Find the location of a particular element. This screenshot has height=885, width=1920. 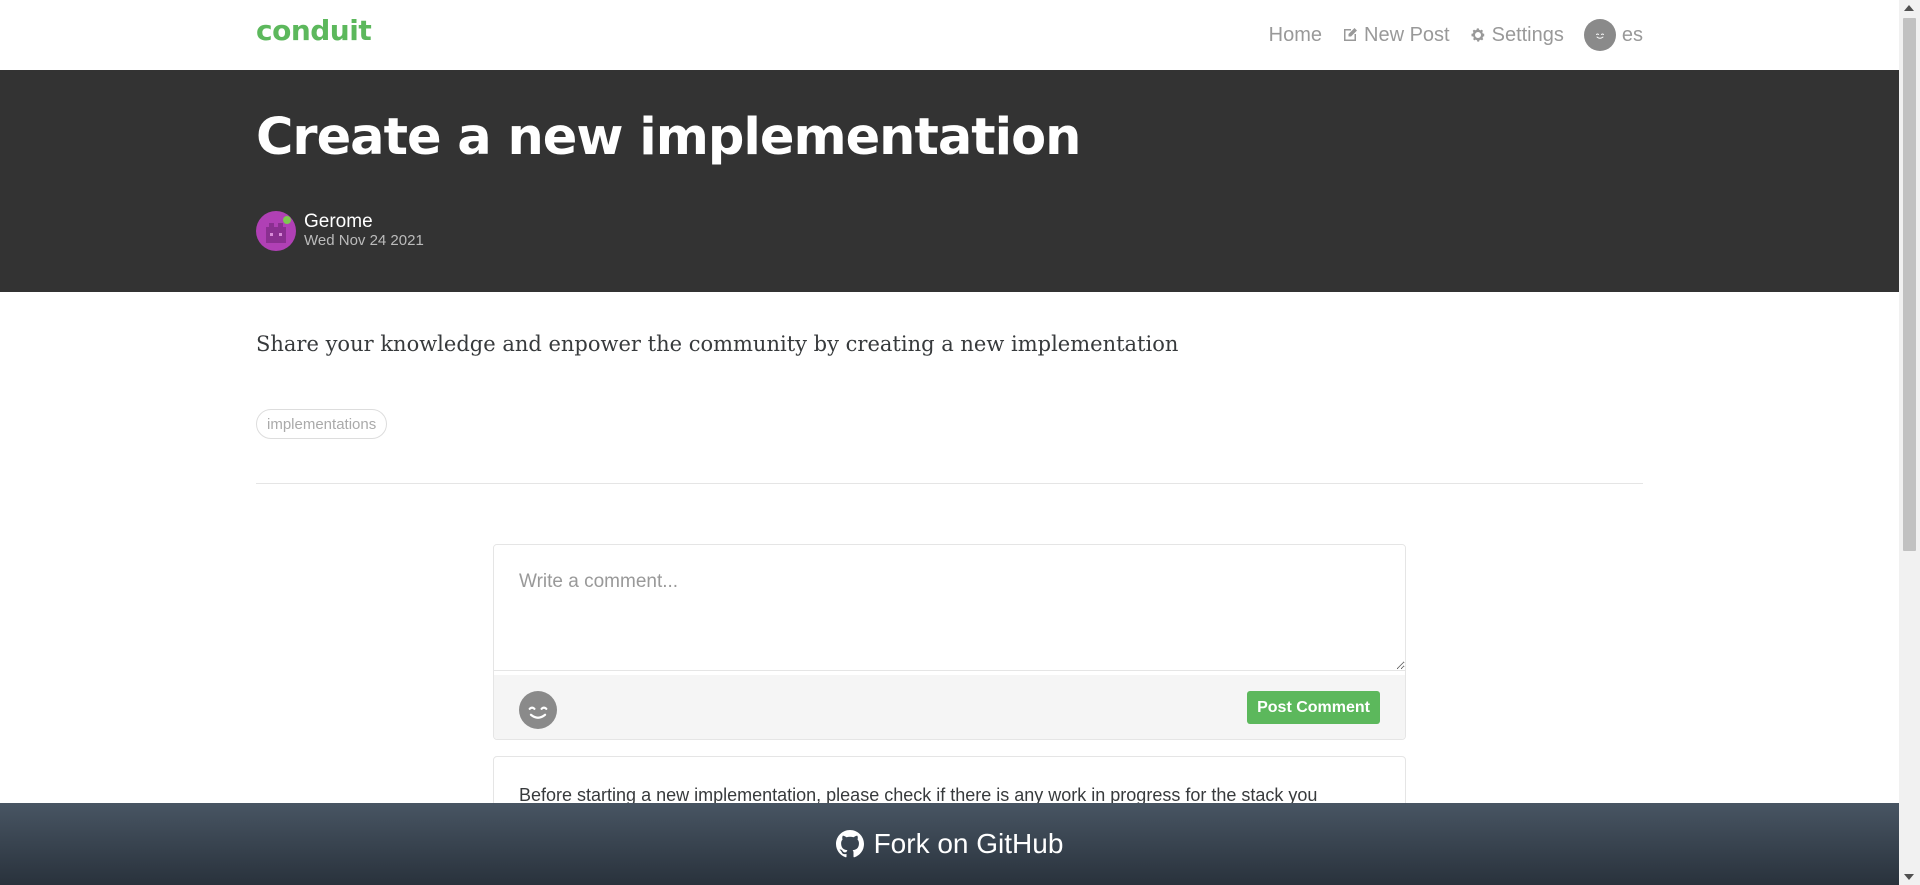

author-info: Gerome Wed Nov 24 2021 is located at coordinates (364, 231).